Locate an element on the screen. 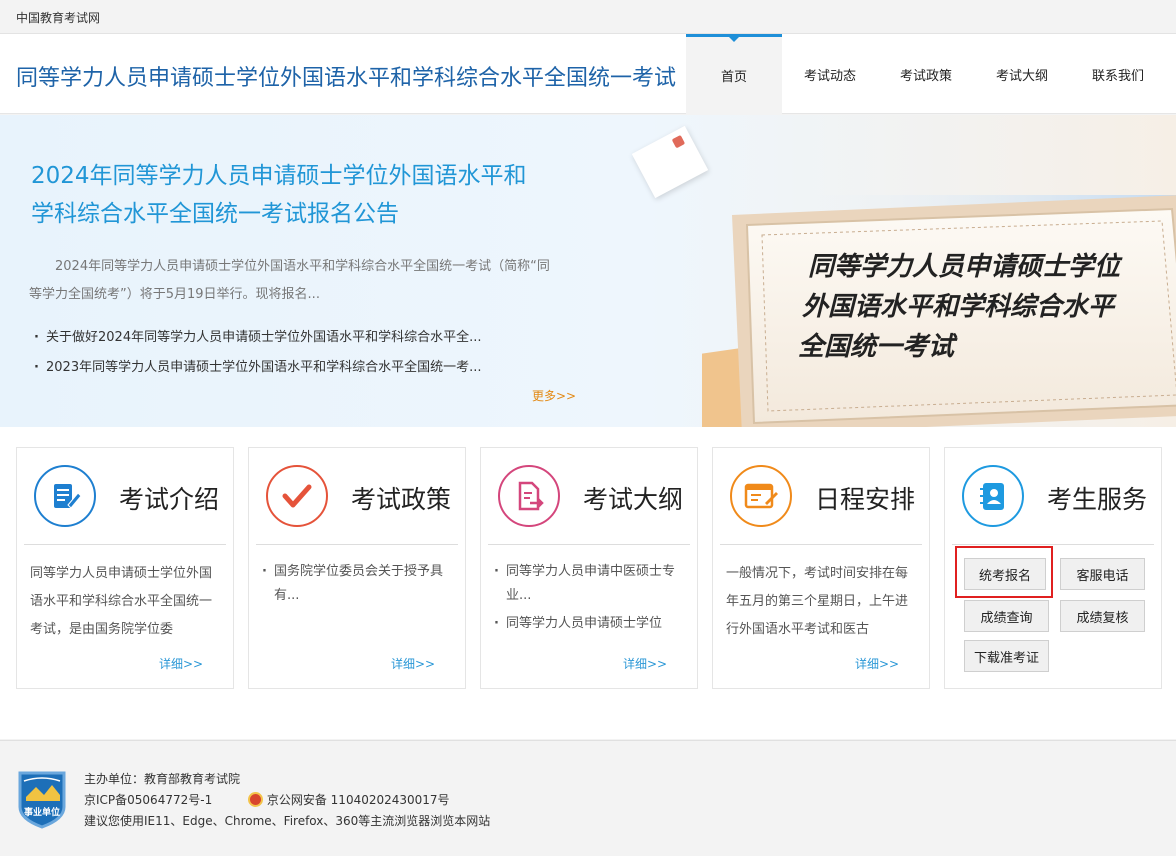 Image resolution: width=1176 pixels, height=856 pixels. card-title: 考试介绍 is located at coordinates (169, 498).